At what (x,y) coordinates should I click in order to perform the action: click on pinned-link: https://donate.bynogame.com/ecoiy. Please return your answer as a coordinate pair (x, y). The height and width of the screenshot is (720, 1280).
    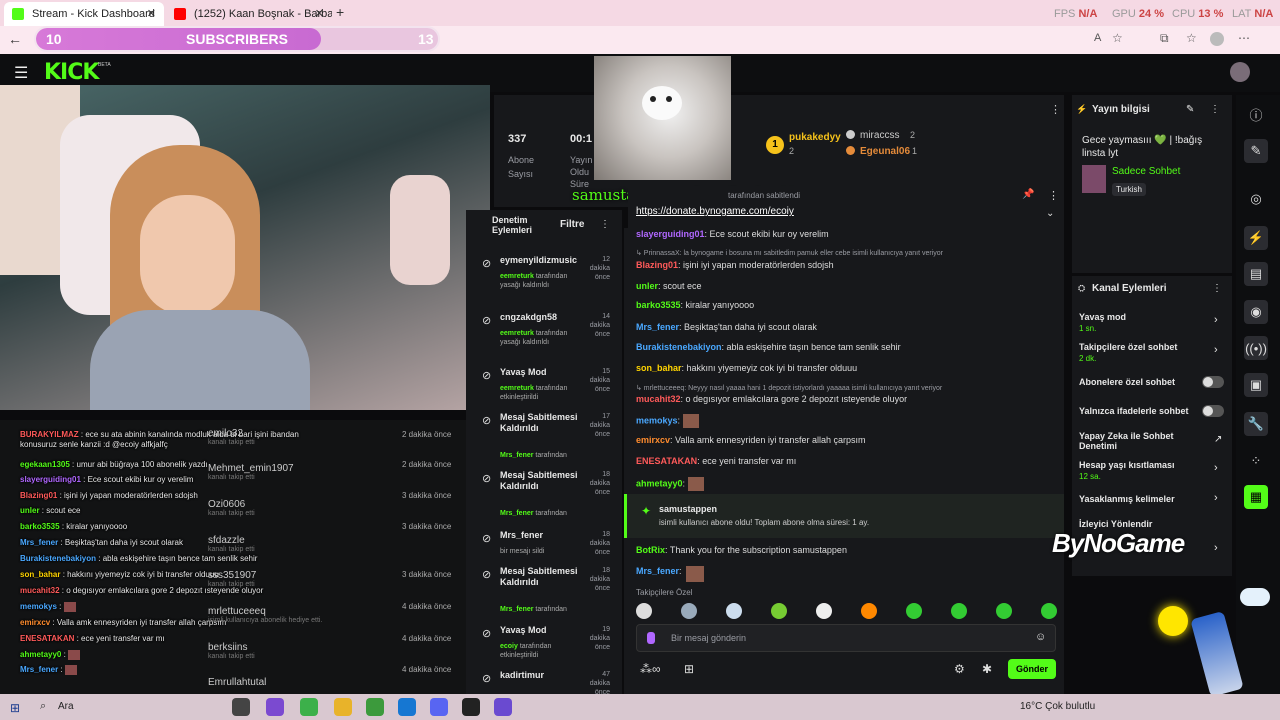
    Looking at the image, I should click on (715, 211).